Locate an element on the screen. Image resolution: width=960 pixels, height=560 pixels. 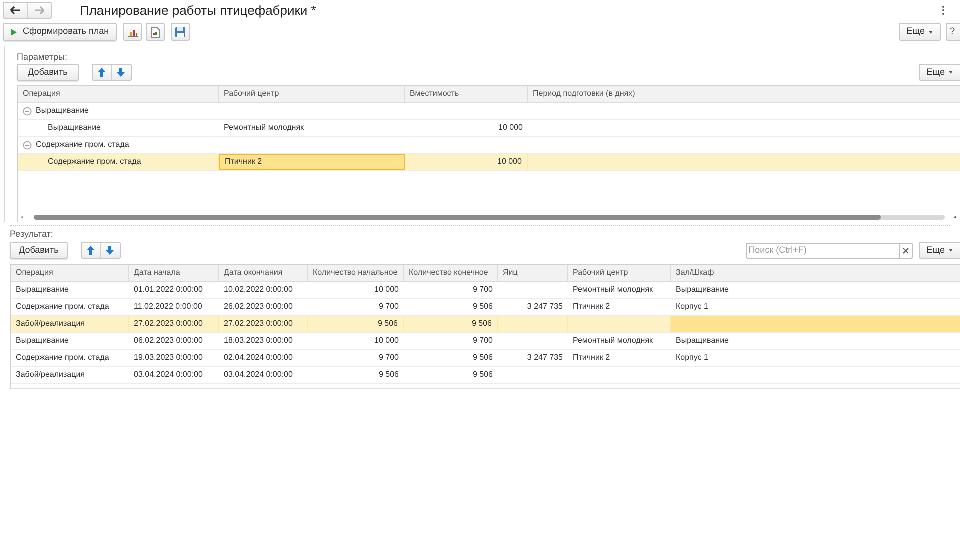
window-title: Планирование работы птицефабрики * is located at coordinates (198, 11).